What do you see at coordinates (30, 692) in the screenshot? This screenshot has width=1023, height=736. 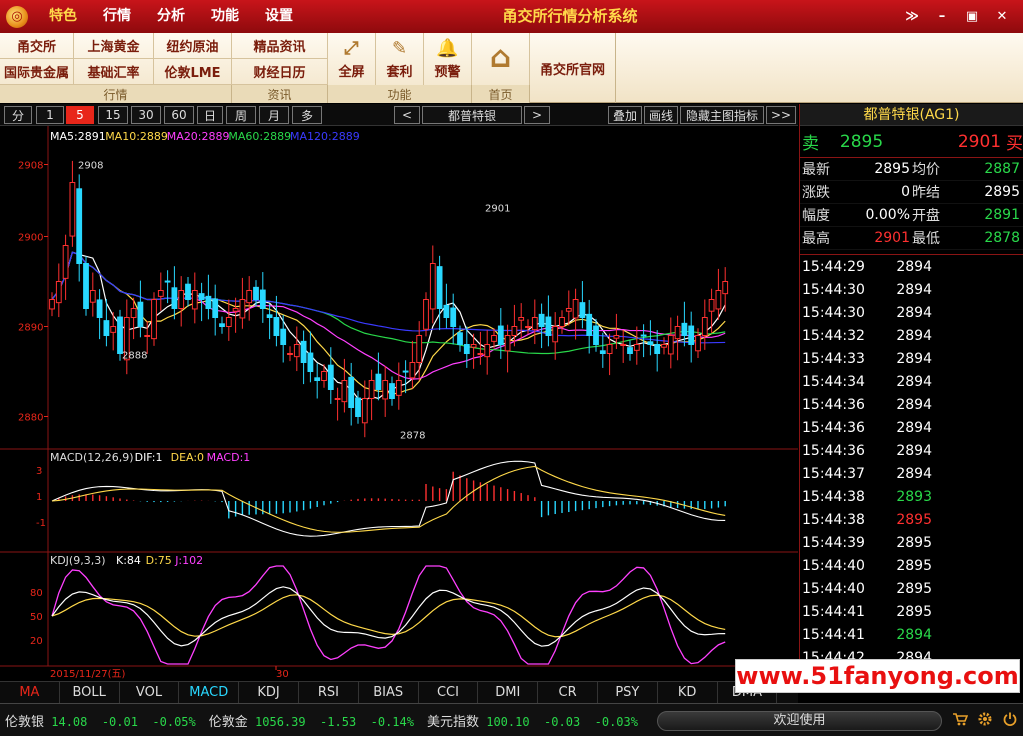 I see `indicator-tab-ma: MA` at bounding box center [30, 692].